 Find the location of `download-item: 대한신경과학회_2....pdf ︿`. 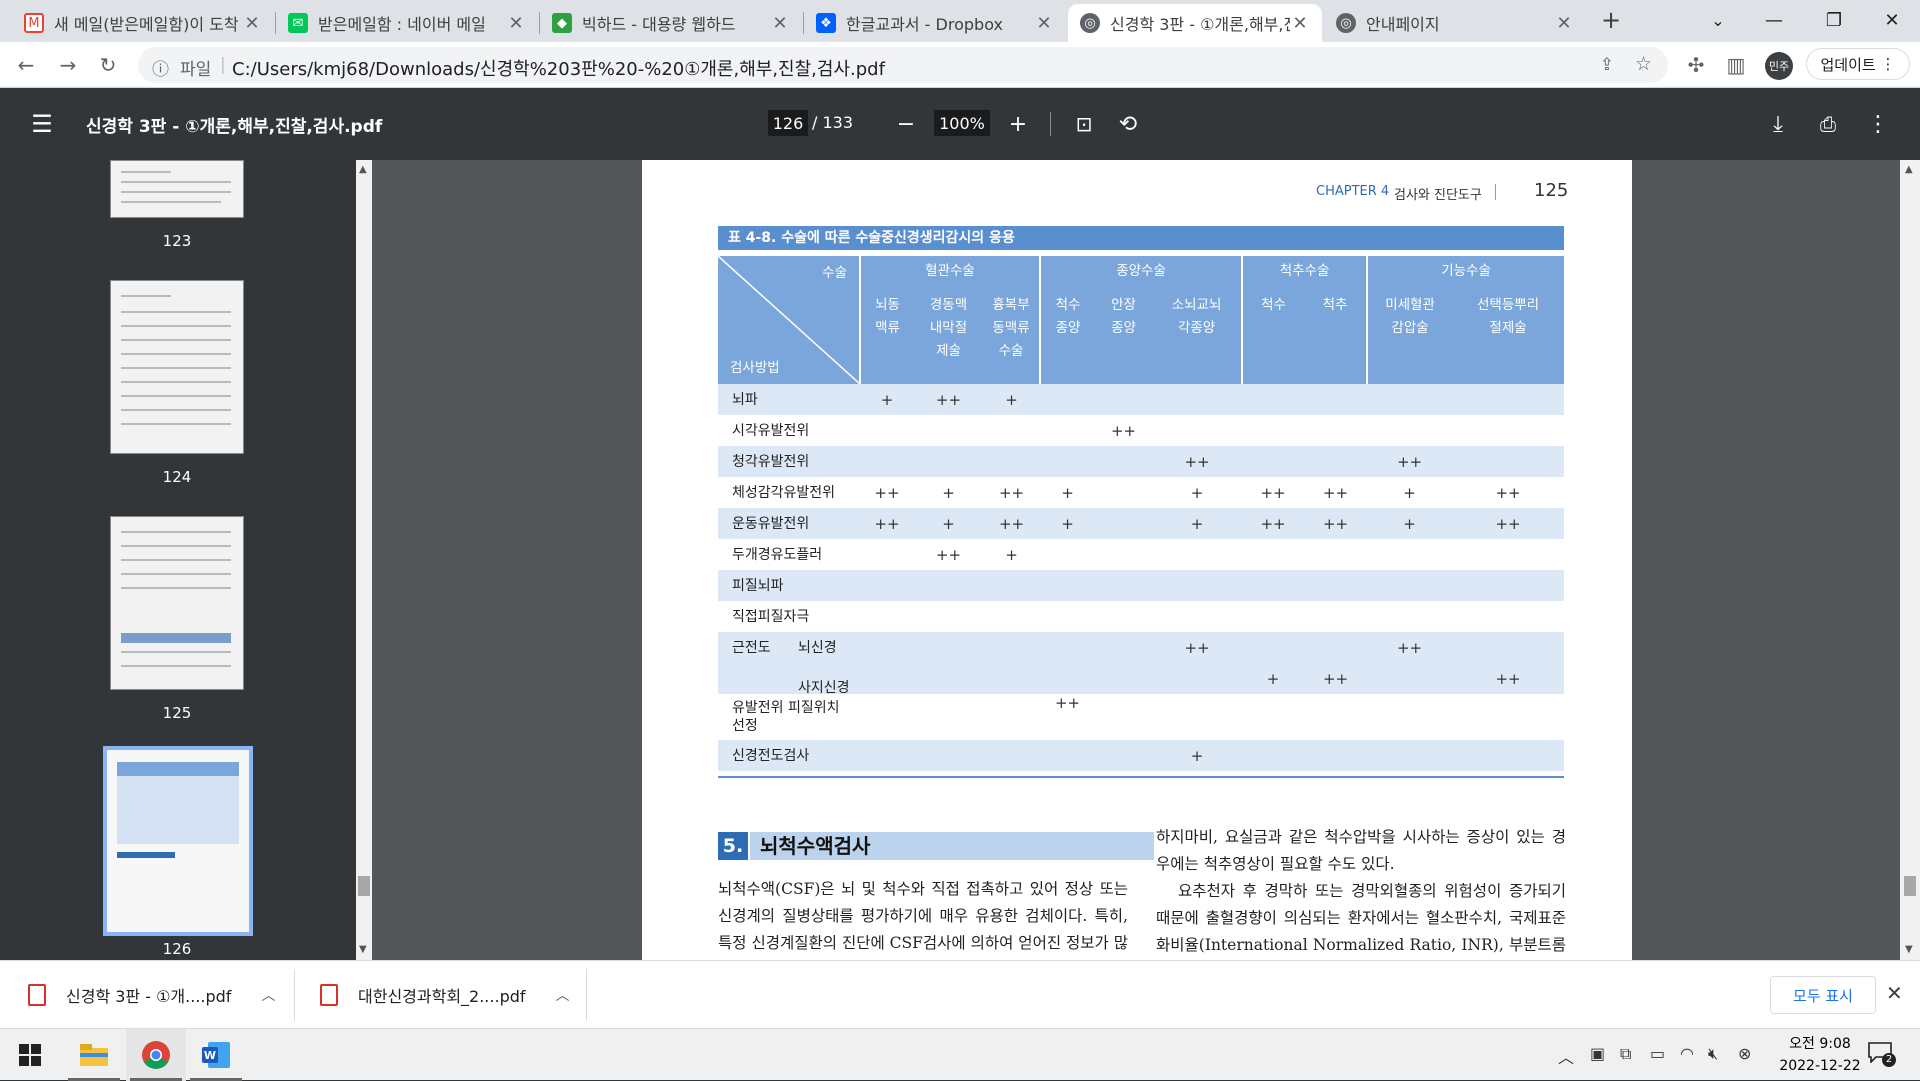

download-item: 대한신경과학회_2....pdf ︿ is located at coordinates (445, 995).